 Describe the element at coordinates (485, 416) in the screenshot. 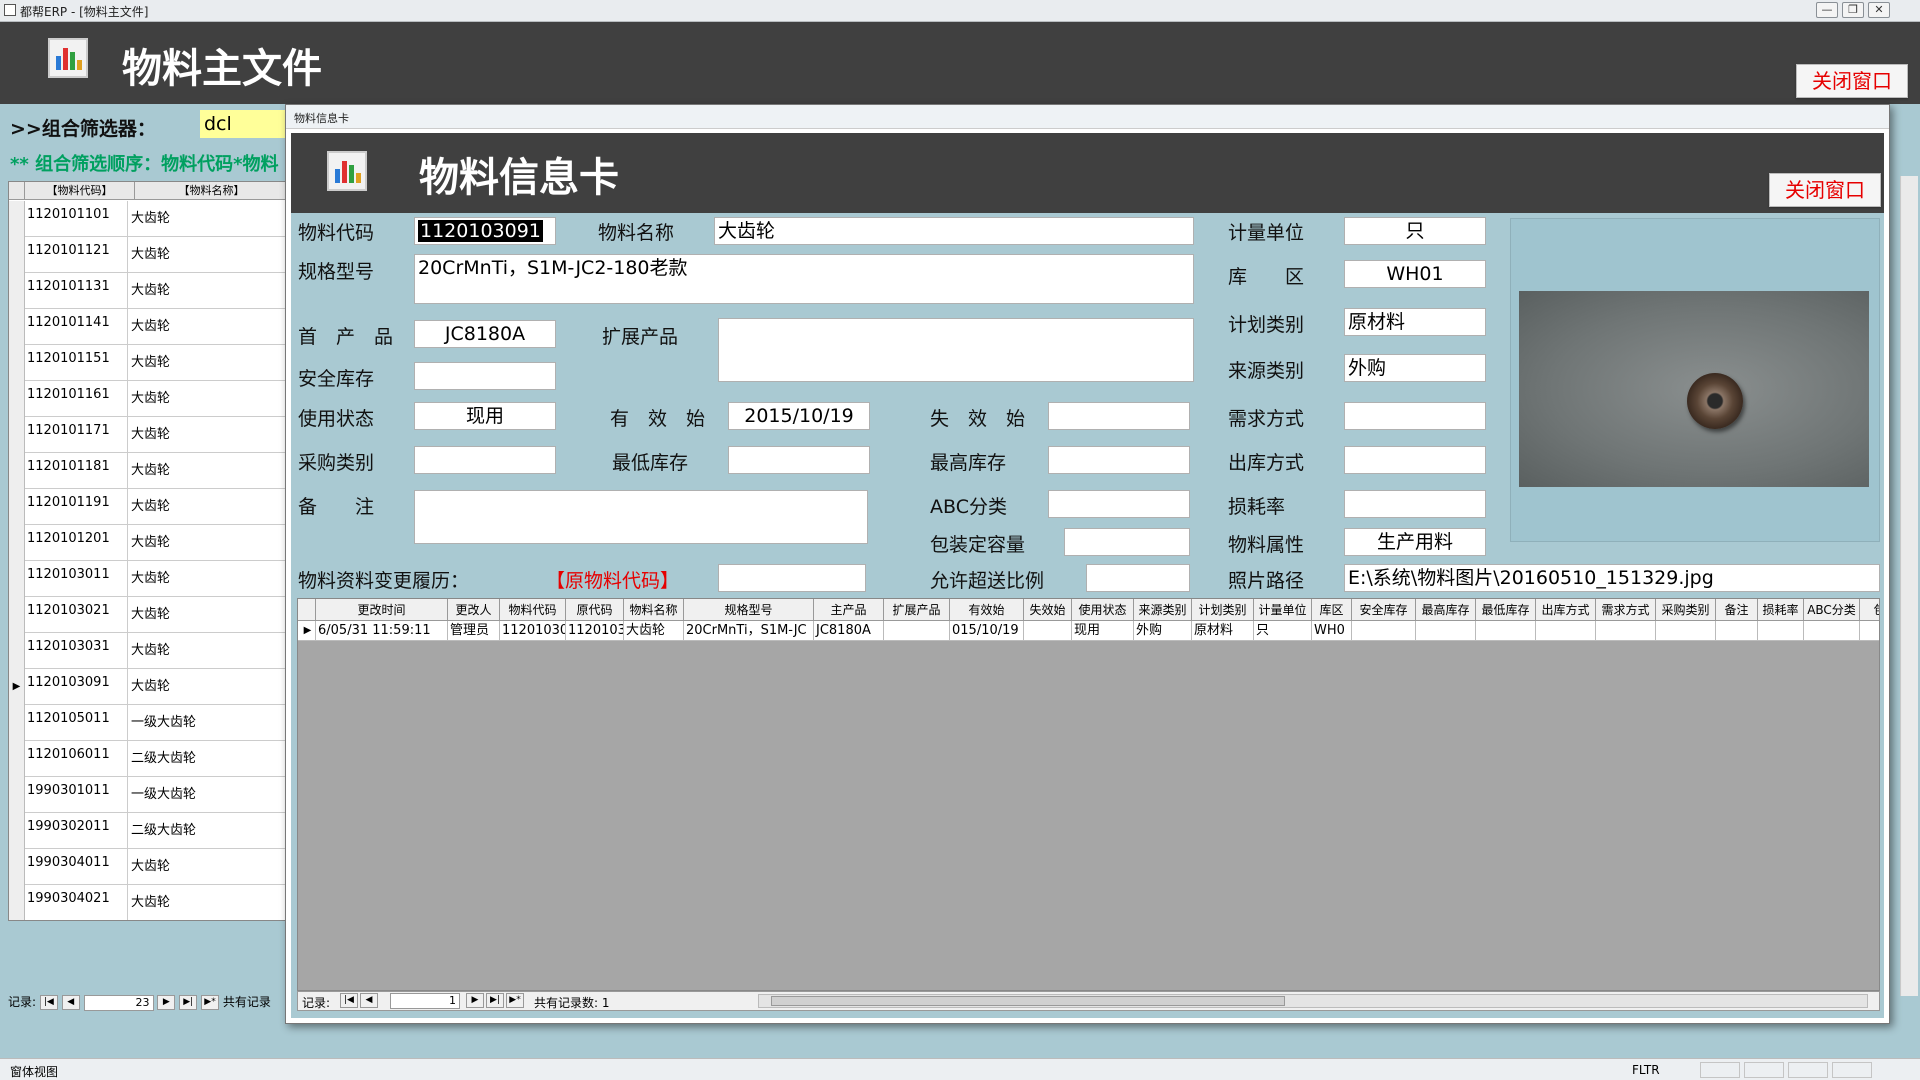

I see `use-status-field: 现用` at that location.